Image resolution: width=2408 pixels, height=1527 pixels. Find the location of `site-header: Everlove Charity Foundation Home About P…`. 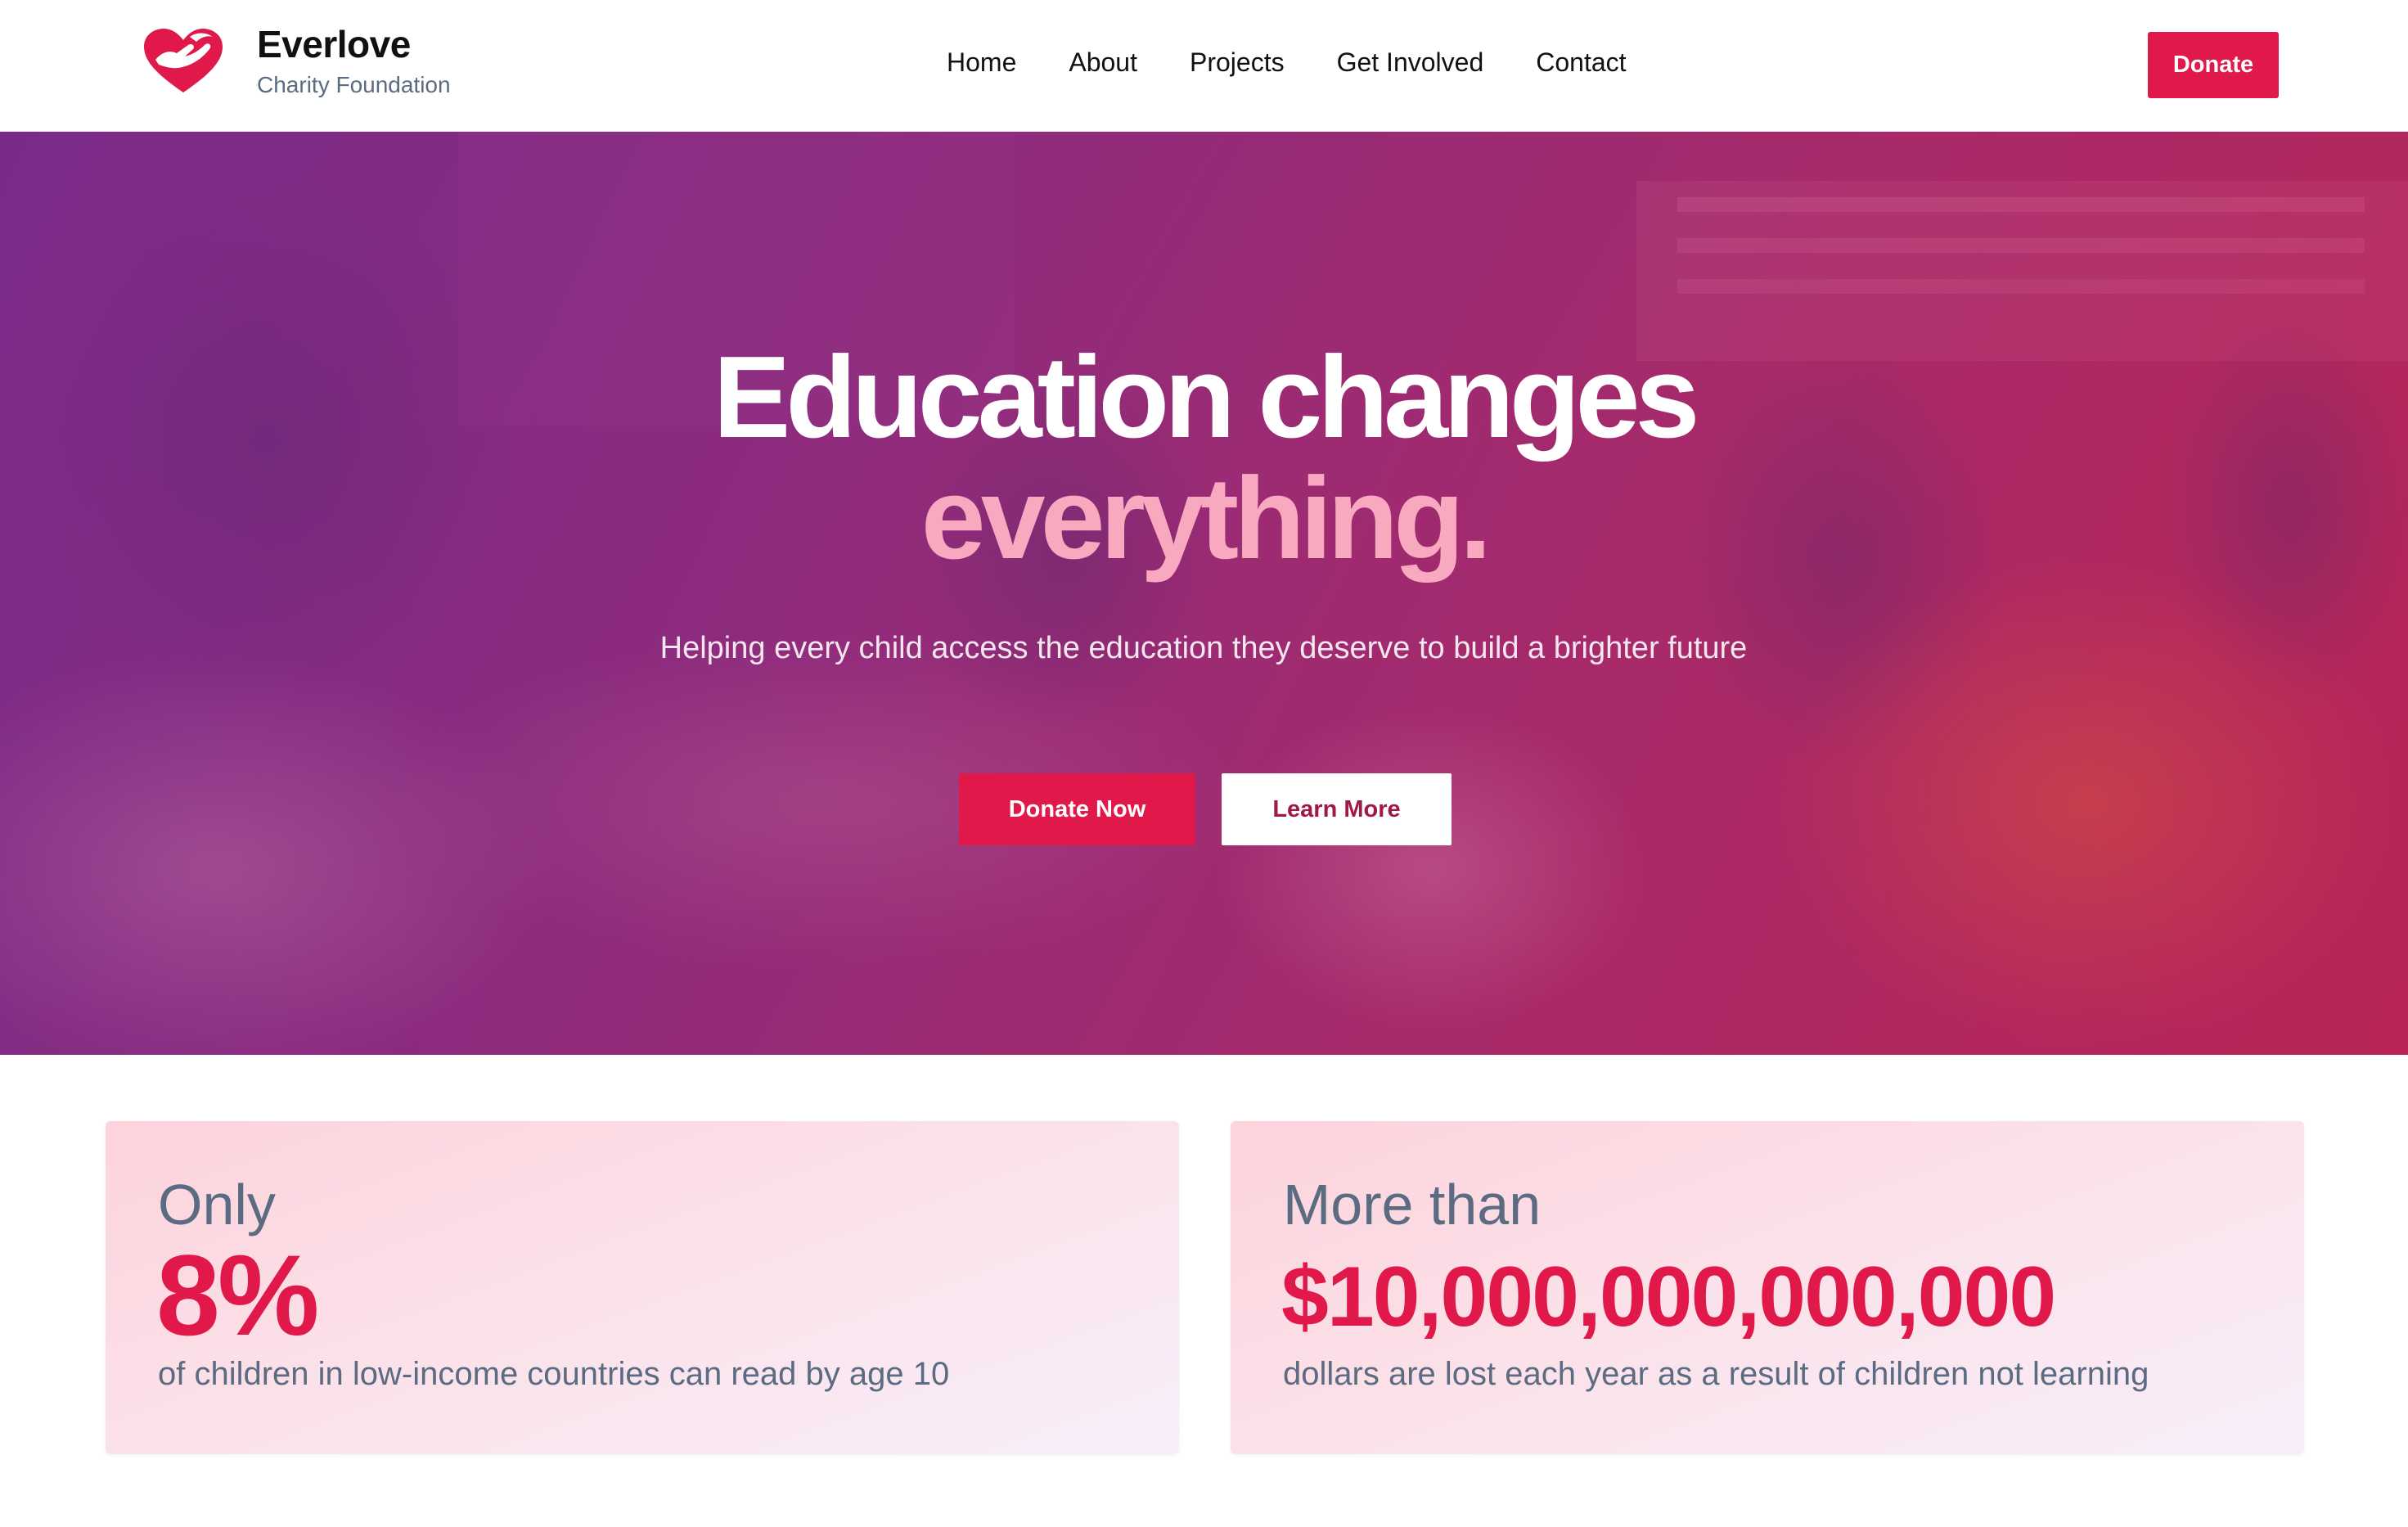

site-header: Everlove Charity Foundation Home About P… is located at coordinates (1204, 66).